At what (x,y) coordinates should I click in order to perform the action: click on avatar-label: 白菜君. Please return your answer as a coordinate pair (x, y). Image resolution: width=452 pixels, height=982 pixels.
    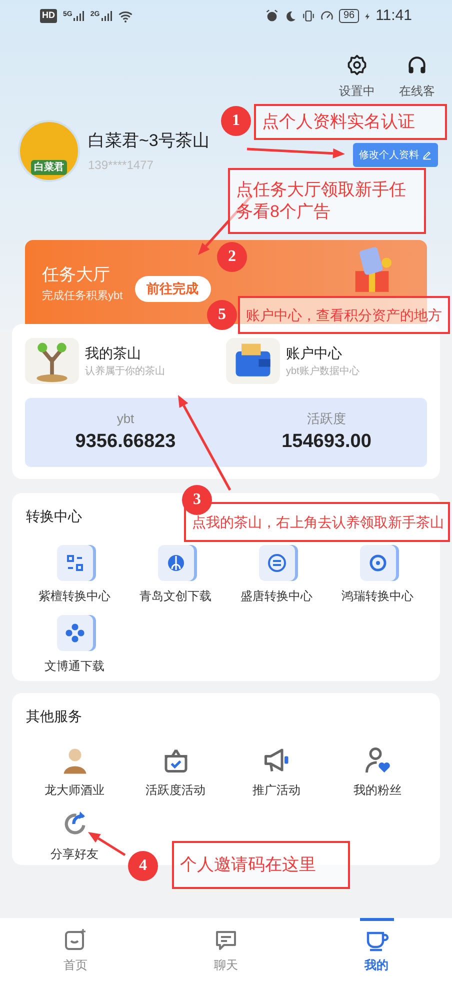
    Looking at the image, I should click on (49, 167).